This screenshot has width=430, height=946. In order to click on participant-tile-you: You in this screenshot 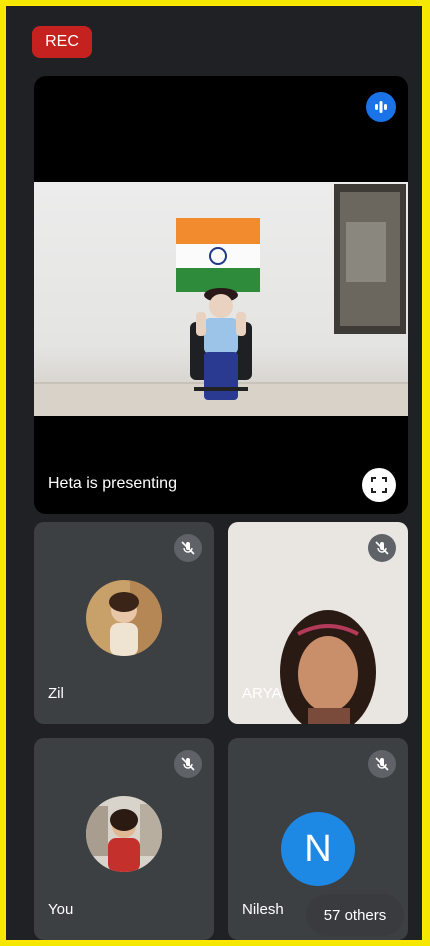, I will do `click(124, 839)`.